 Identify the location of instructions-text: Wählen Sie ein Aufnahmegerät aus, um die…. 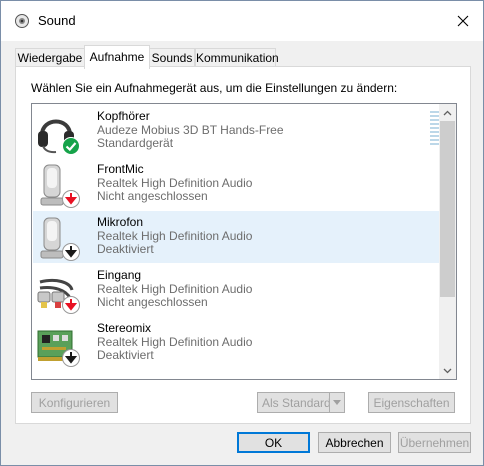
(214, 88).